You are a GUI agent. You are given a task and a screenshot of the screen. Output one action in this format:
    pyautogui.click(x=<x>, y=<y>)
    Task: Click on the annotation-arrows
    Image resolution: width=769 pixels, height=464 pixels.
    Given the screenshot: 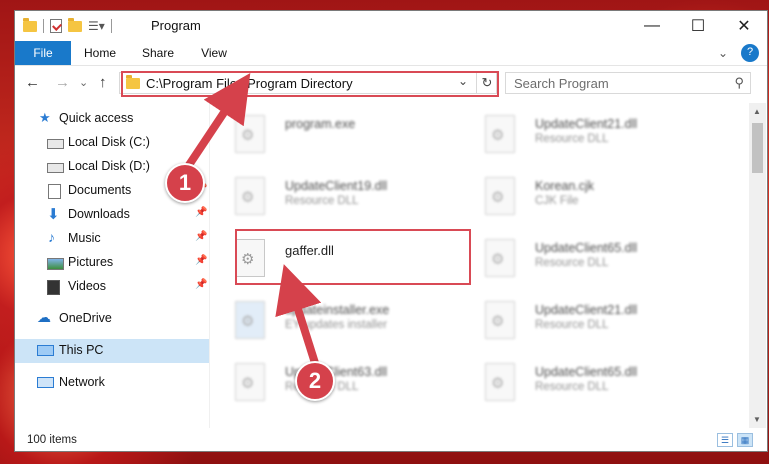 What is the action you would take?
    pyautogui.click(x=251, y=219)
    